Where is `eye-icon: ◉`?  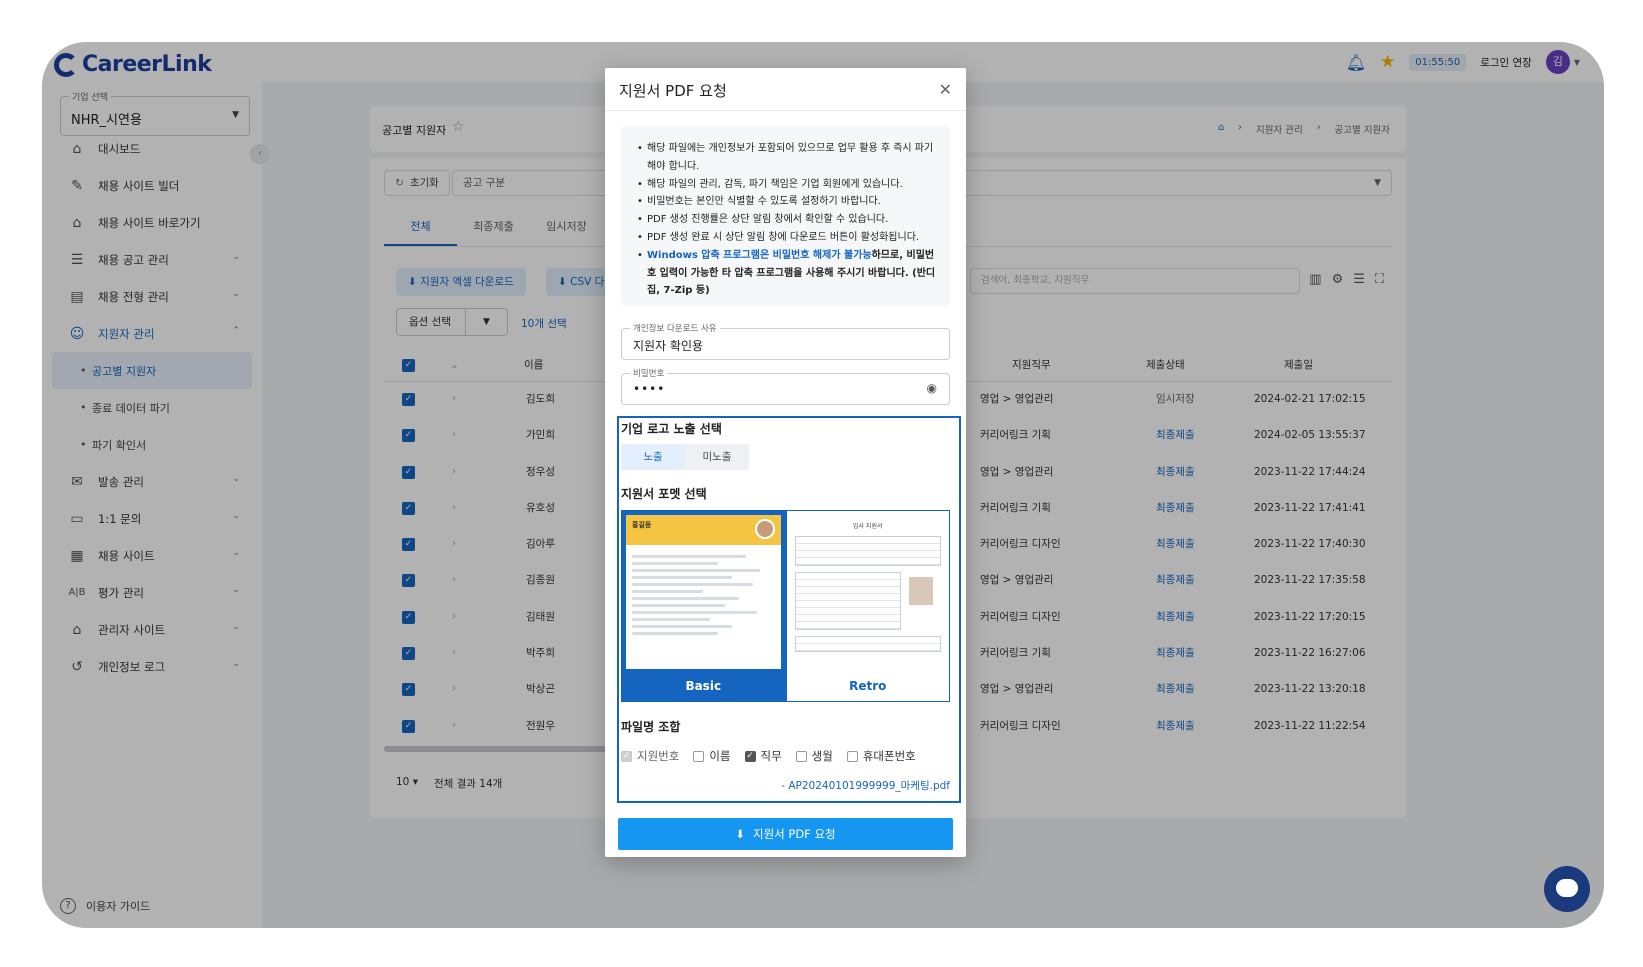
eye-icon: ◉ is located at coordinates (932, 388).